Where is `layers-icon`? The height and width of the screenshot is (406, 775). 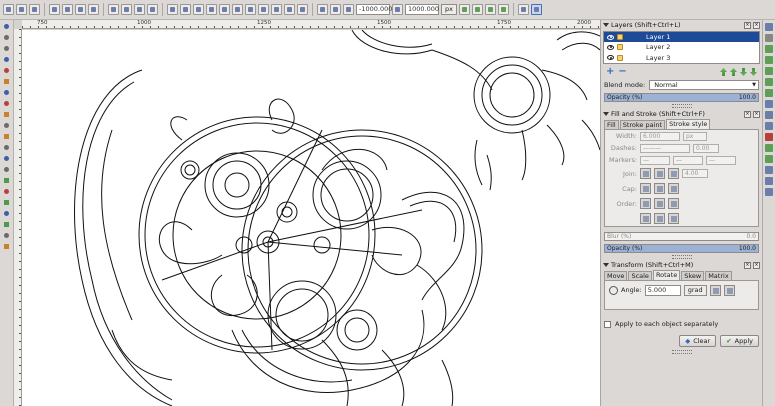
layers-icon is located at coordinates (769, 27).